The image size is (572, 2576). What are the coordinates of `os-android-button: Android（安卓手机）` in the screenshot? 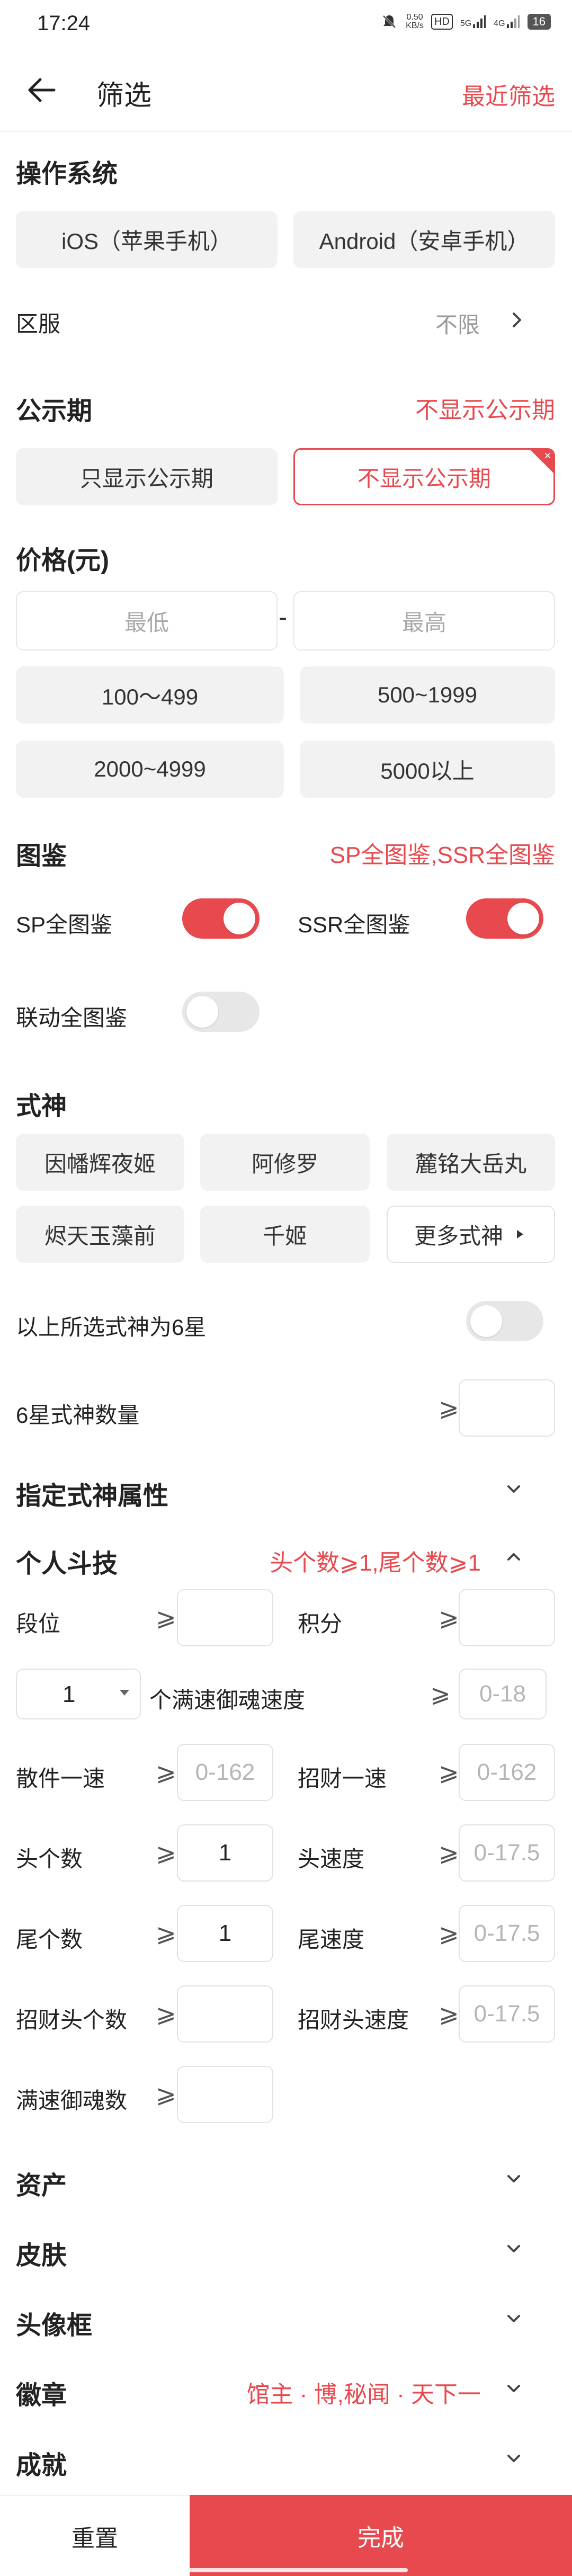 It's located at (424, 239).